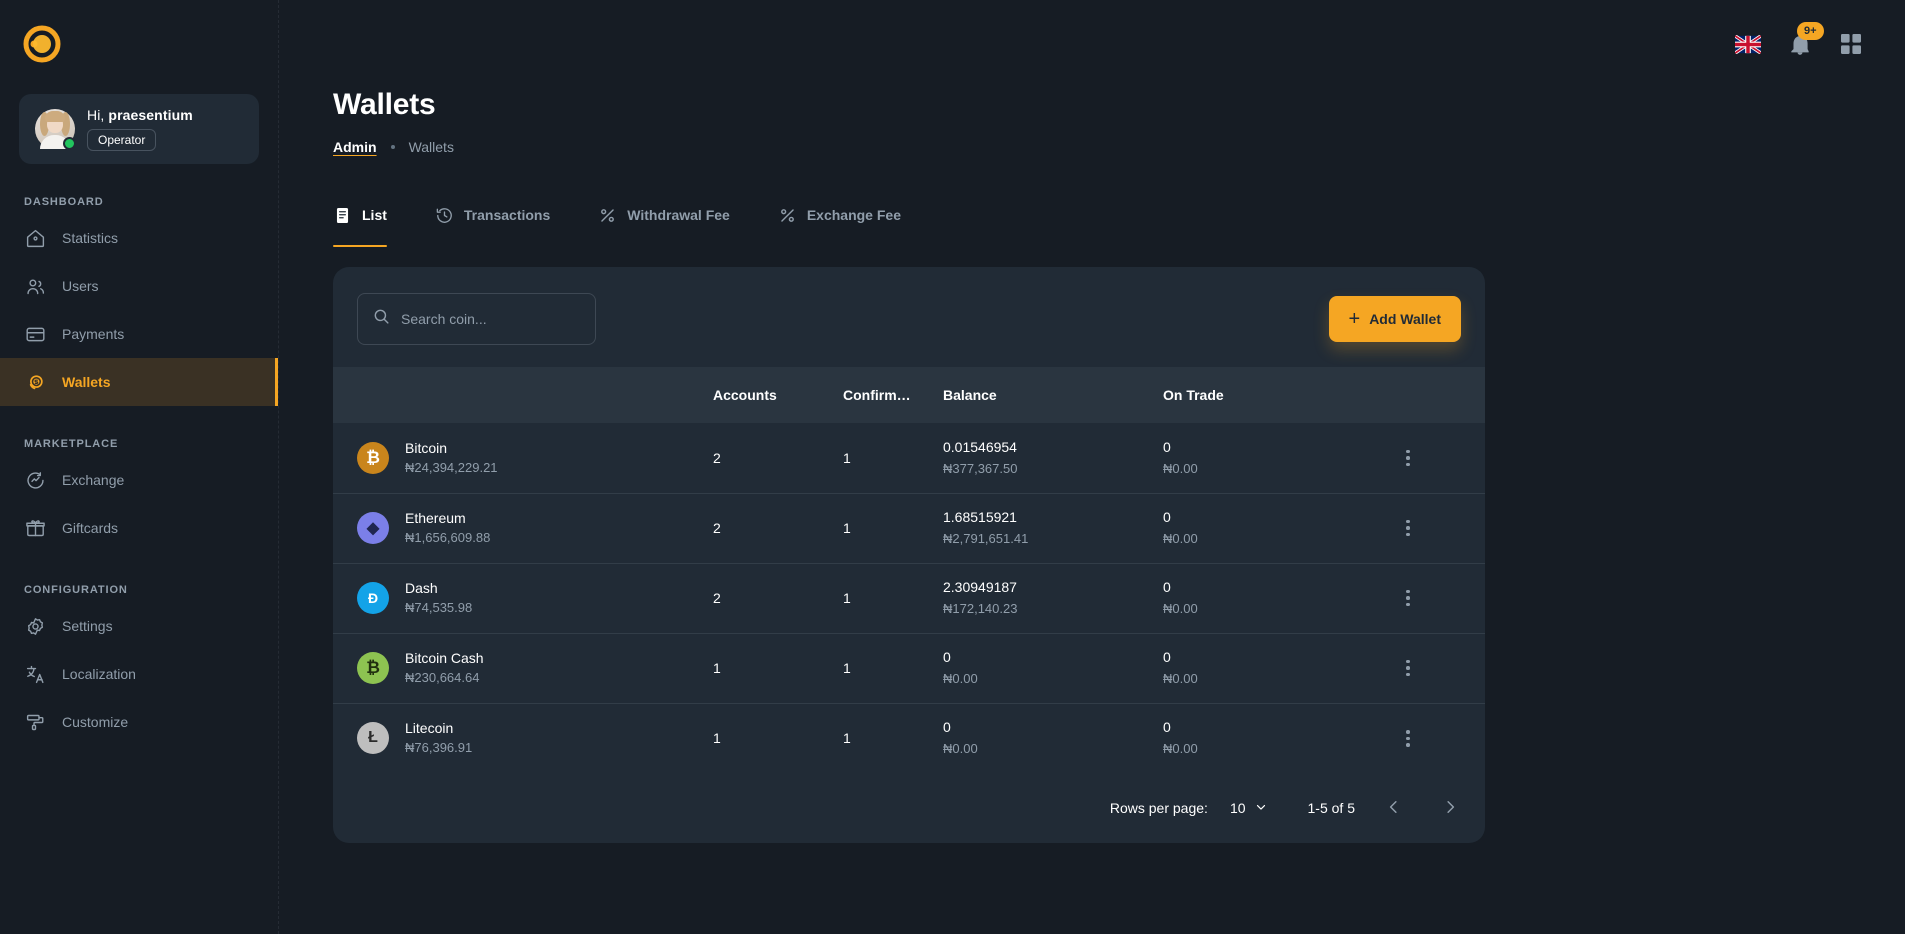  What do you see at coordinates (444, 215) in the screenshot?
I see `history-icon` at bounding box center [444, 215].